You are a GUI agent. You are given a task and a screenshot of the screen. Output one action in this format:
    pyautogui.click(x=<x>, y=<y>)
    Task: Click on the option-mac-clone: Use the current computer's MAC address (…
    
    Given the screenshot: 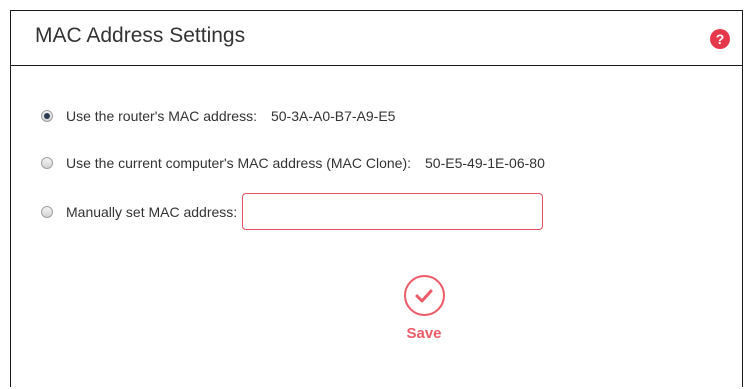 What is the action you would take?
    pyautogui.click(x=293, y=163)
    